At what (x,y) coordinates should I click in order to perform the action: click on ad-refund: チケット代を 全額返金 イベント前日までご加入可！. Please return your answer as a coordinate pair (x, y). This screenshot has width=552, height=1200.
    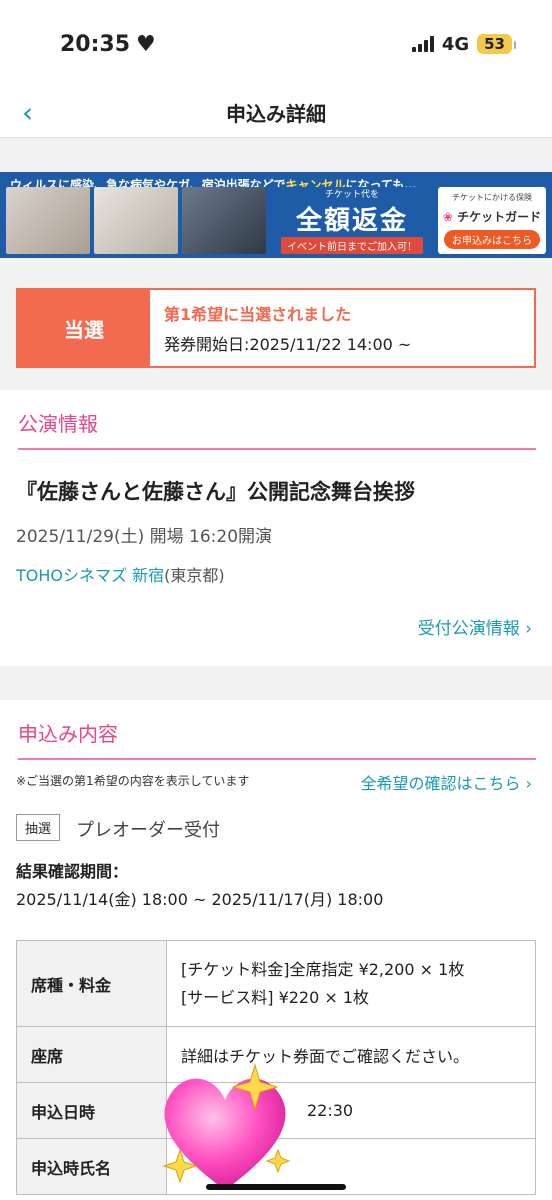
    Looking at the image, I should click on (352, 220).